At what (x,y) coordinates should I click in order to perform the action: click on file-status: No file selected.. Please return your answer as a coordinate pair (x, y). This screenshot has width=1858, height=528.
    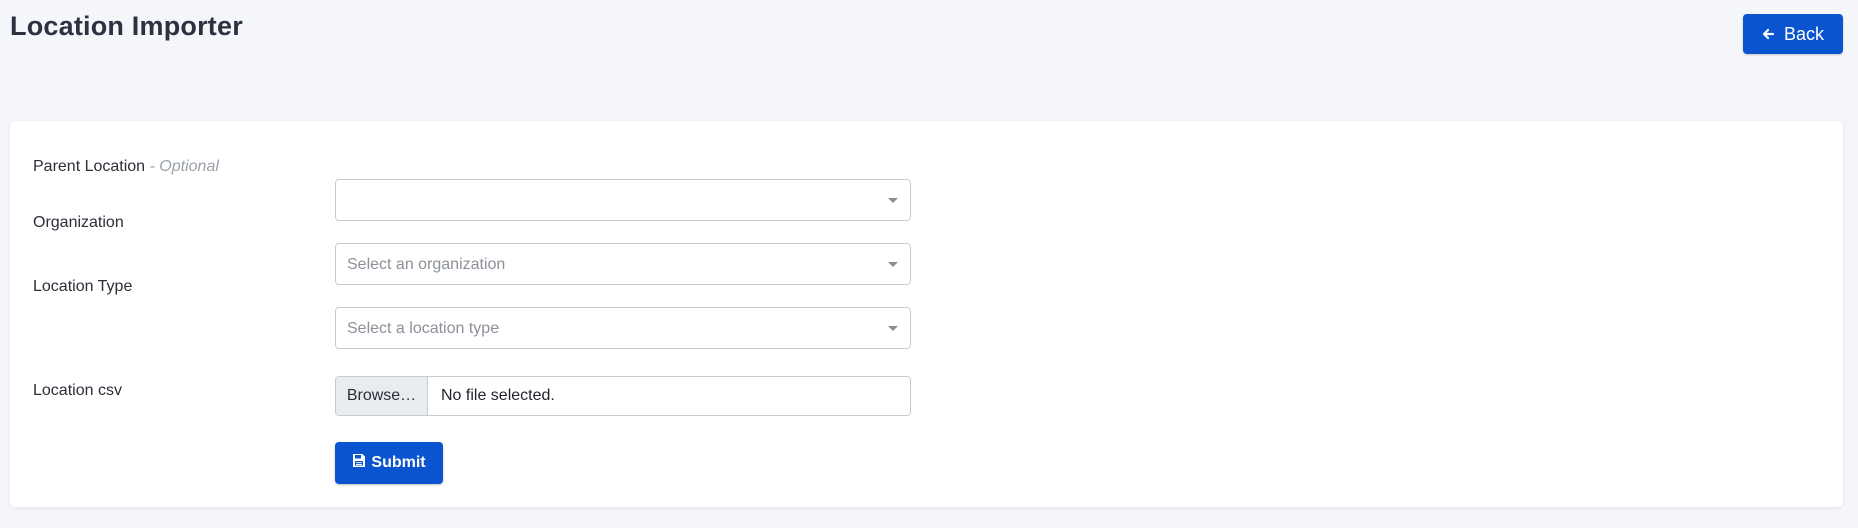
    Looking at the image, I should click on (498, 395).